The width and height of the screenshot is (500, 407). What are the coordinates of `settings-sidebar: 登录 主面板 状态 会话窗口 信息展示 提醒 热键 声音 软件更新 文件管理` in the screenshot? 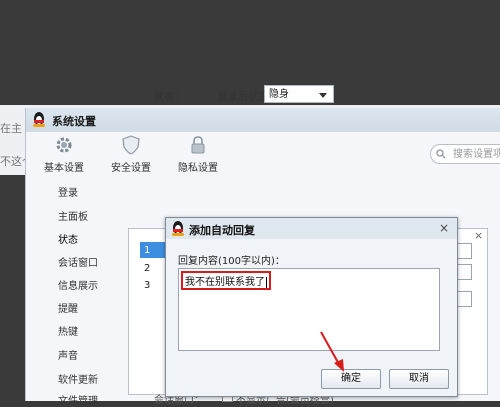 It's located at (78, 292).